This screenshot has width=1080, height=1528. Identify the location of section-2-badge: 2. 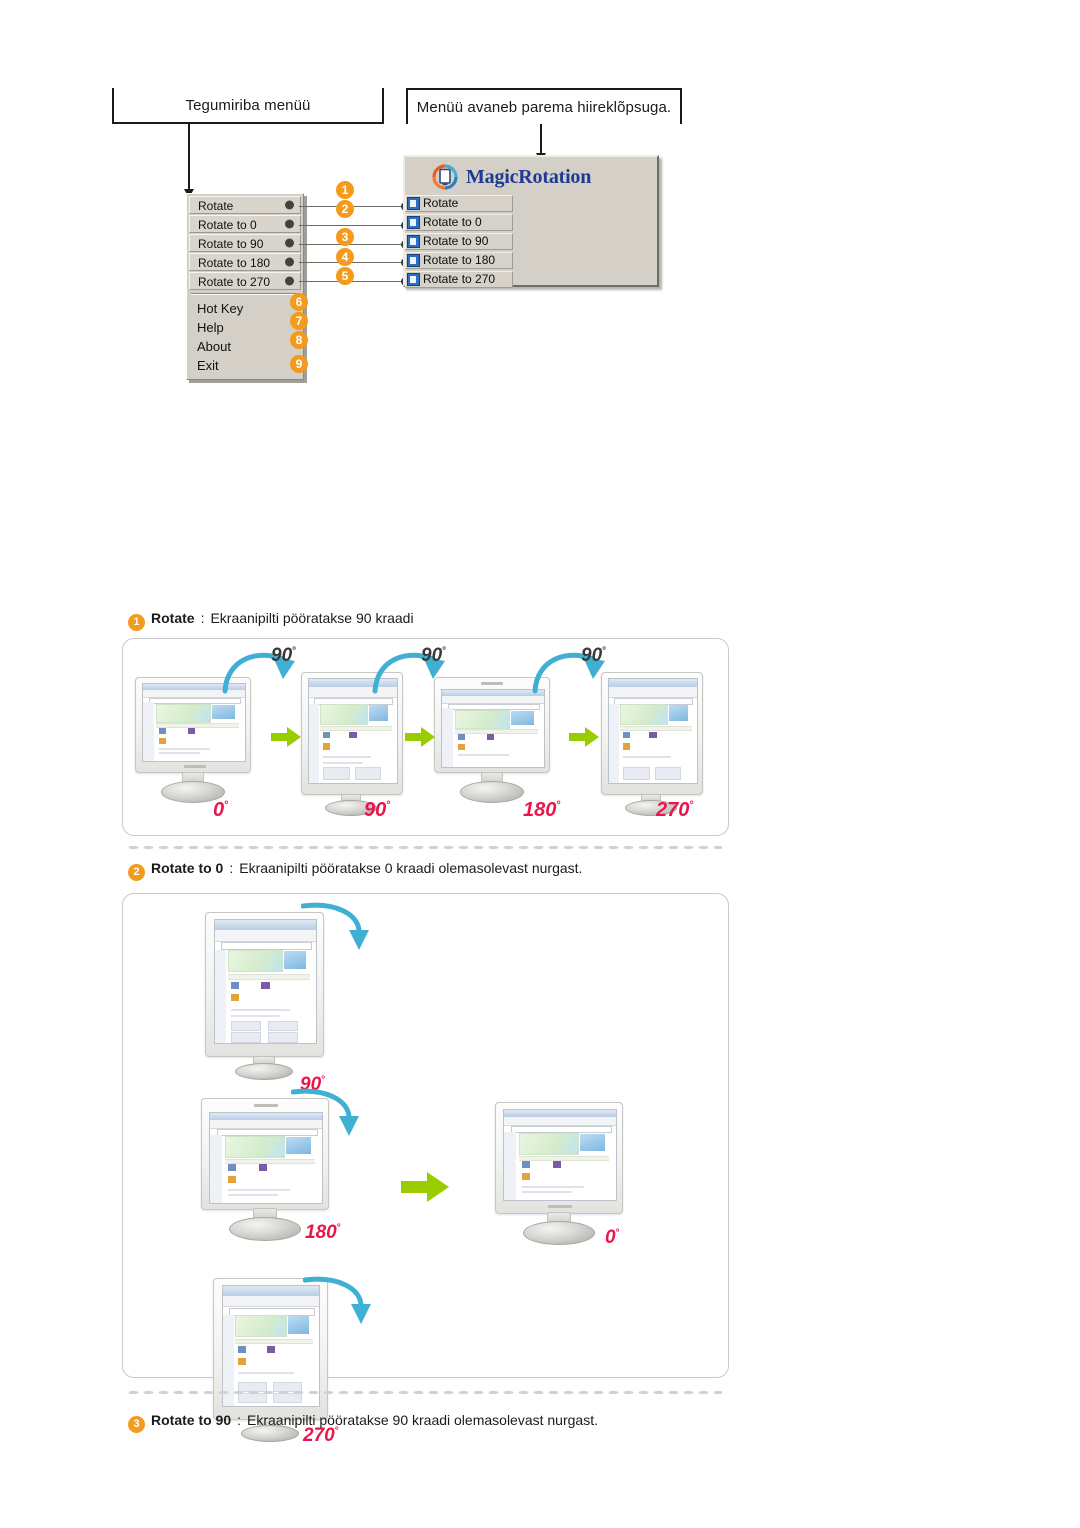
(136, 872).